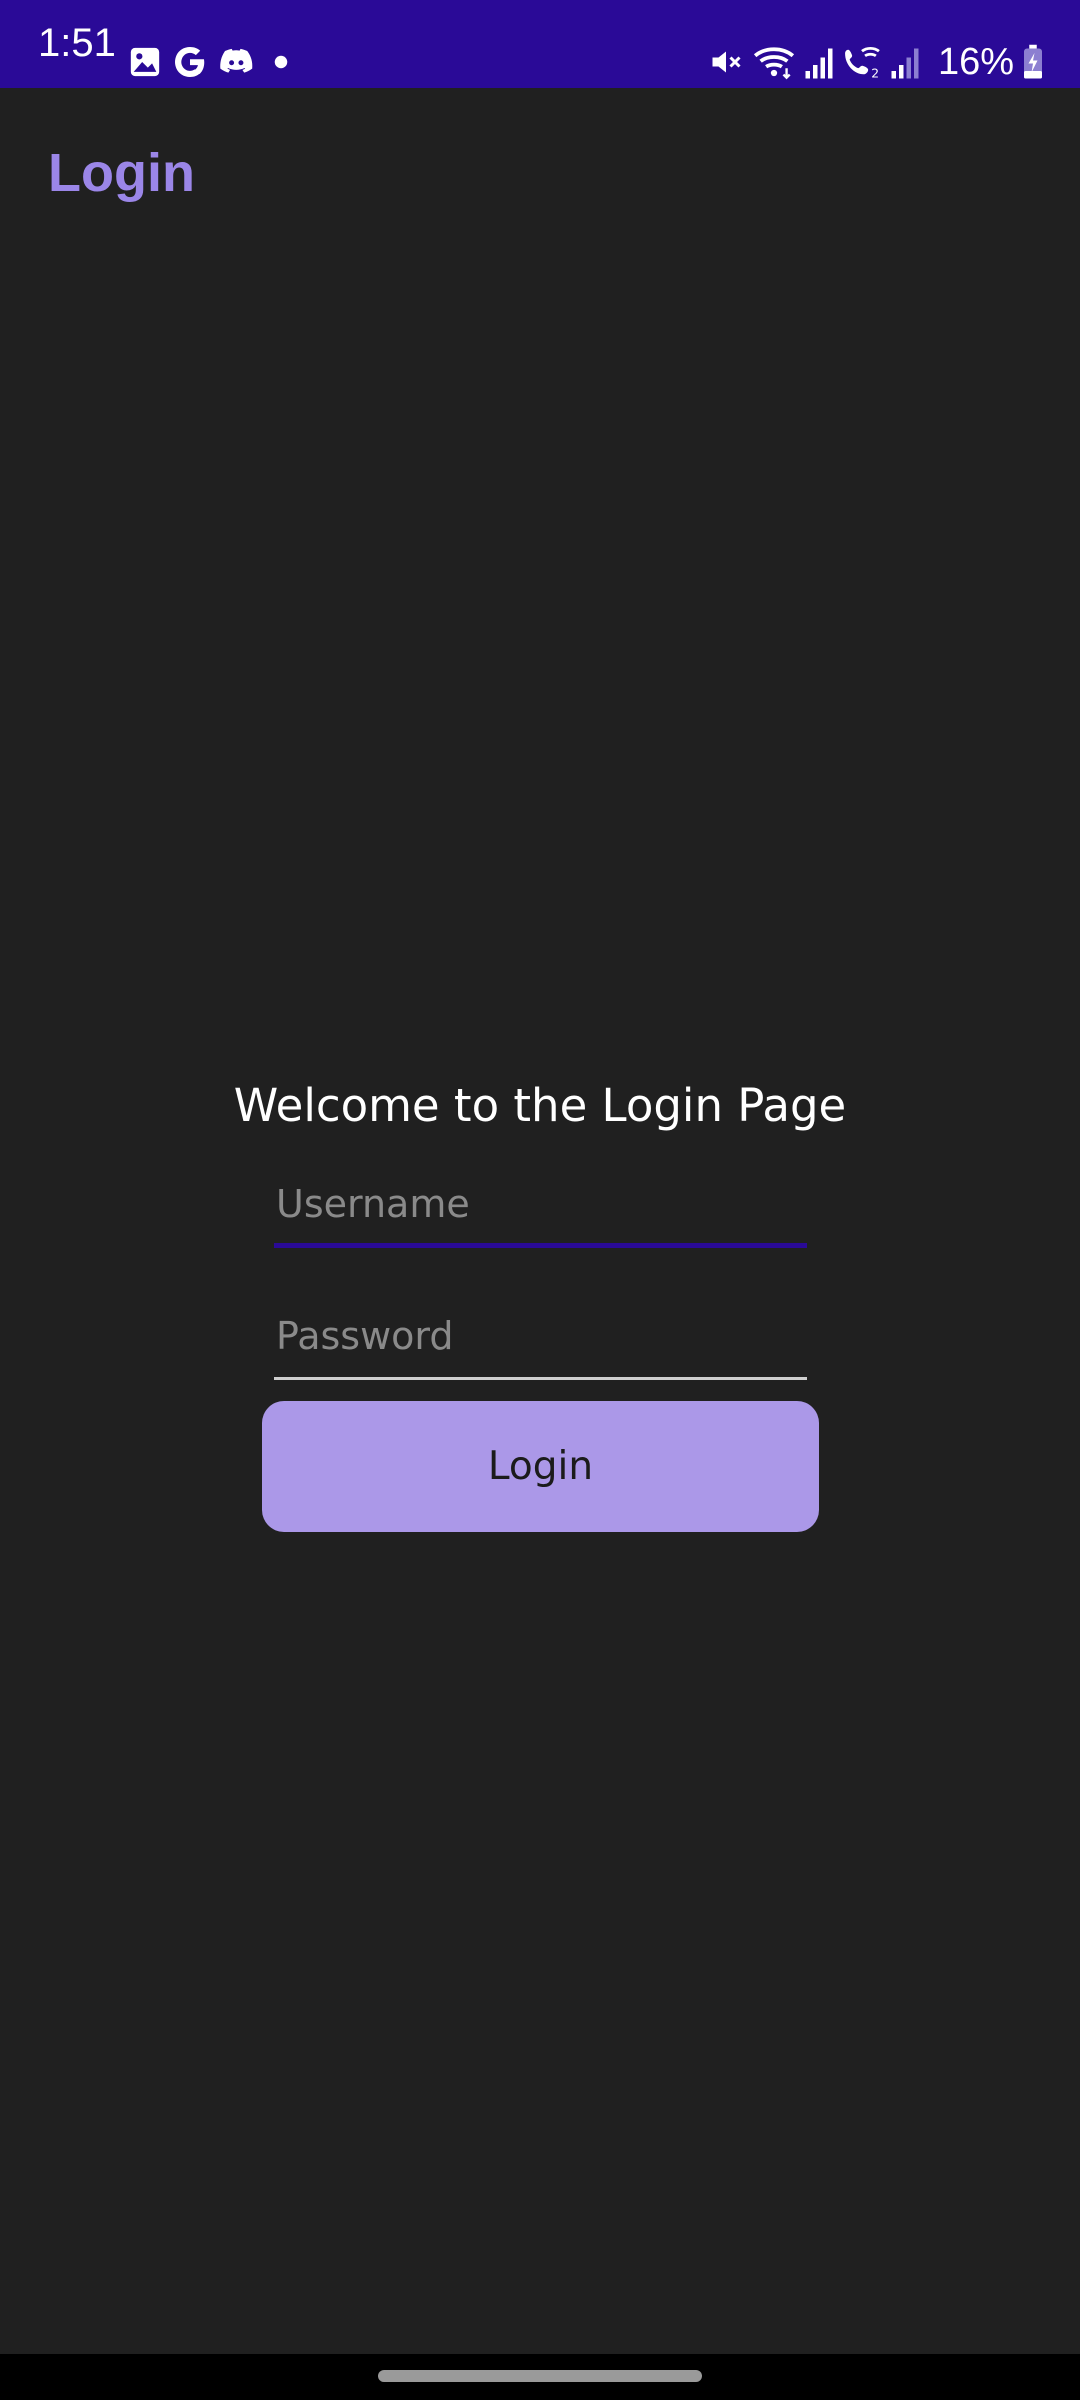 The width and height of the screenshot is (1080, 2400). What do you see at coordinates (540, 1378) in the screenshot?
I see `password-underline` at bounding box center [540, 1378].